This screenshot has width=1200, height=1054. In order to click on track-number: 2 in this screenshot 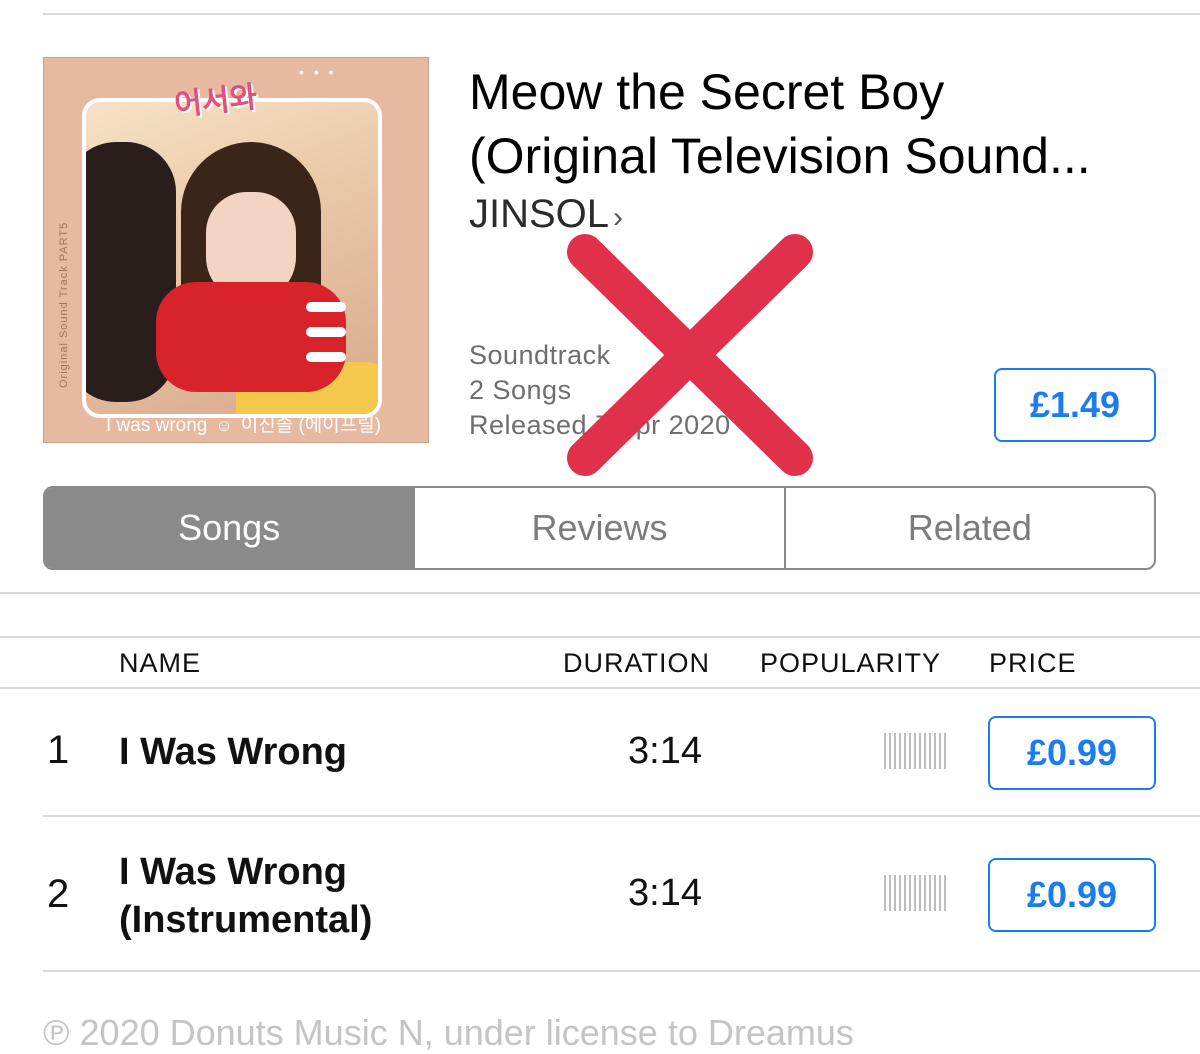, I will do `click(58, 894)`.